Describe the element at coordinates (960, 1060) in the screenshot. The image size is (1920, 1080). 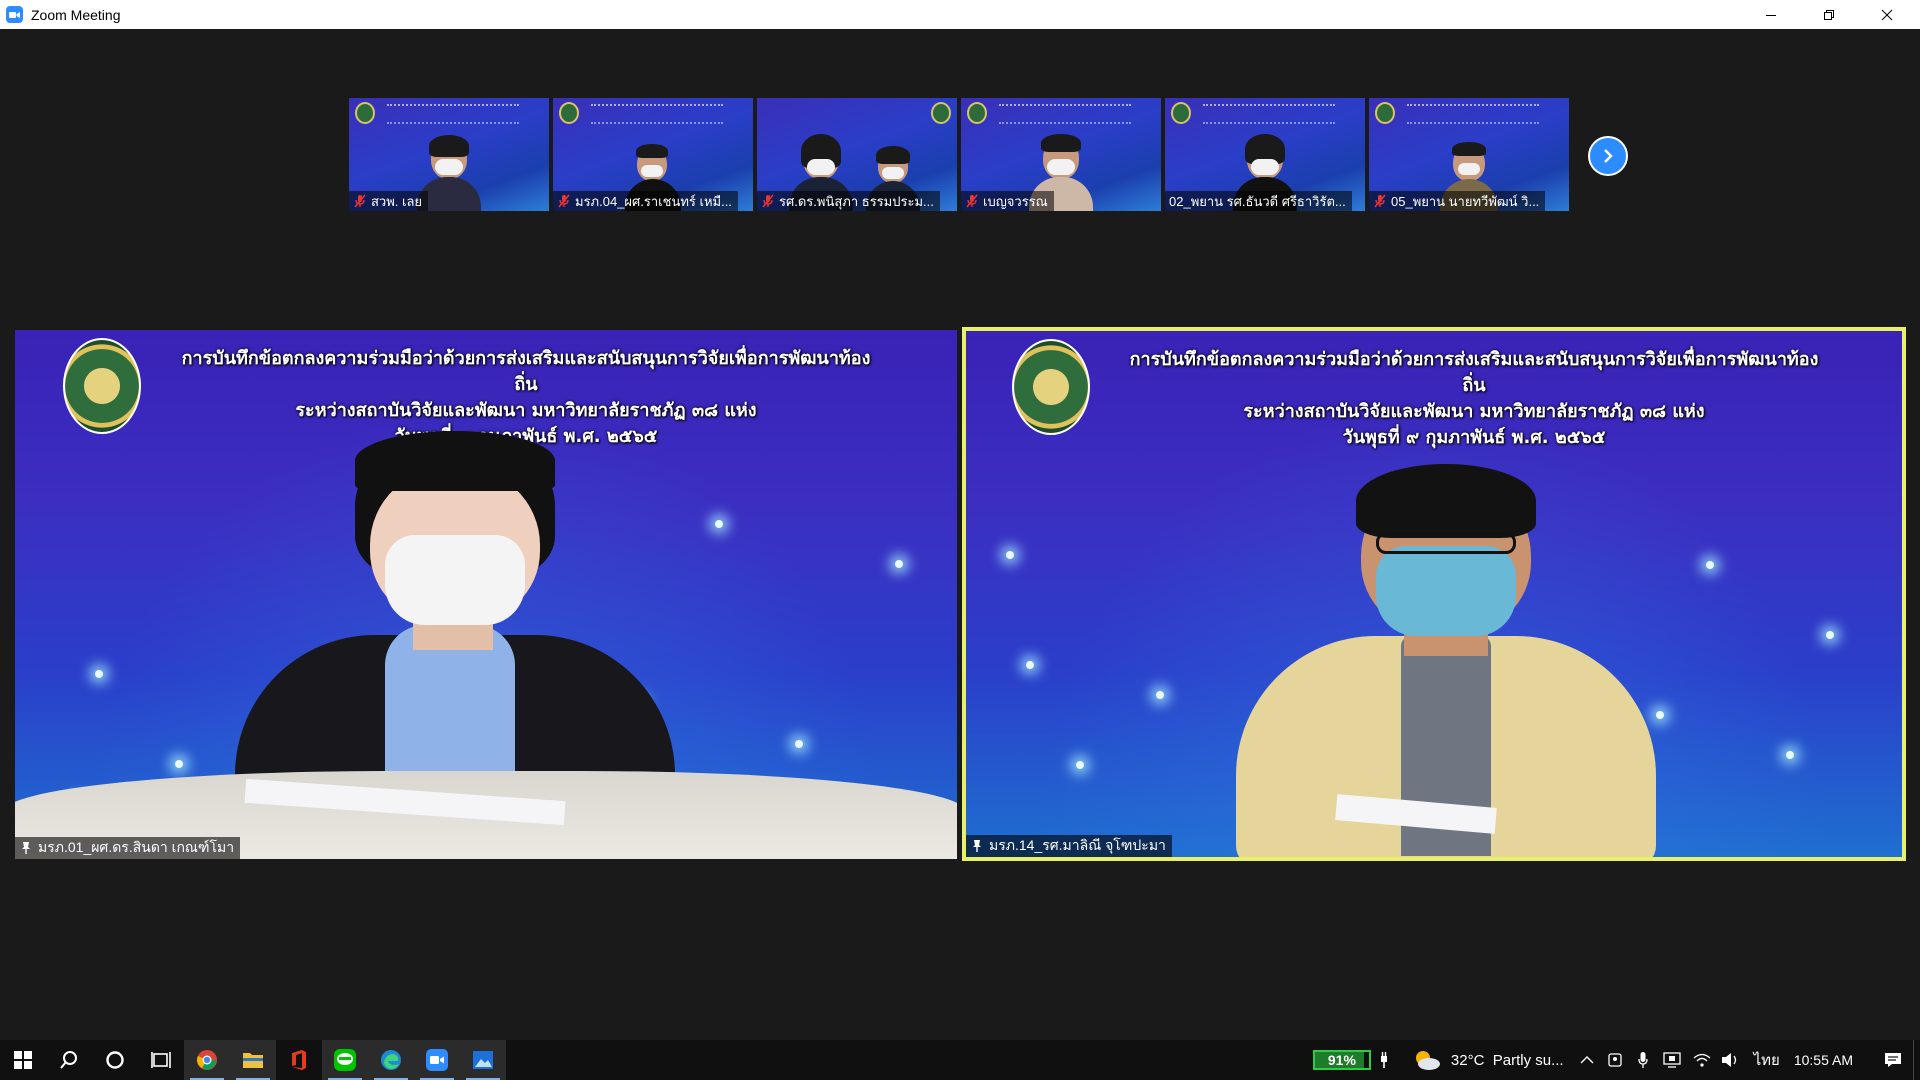
I see `windows-taskbar: 91% 32°C Partly su... ไทย 10:55 AM` at that location.